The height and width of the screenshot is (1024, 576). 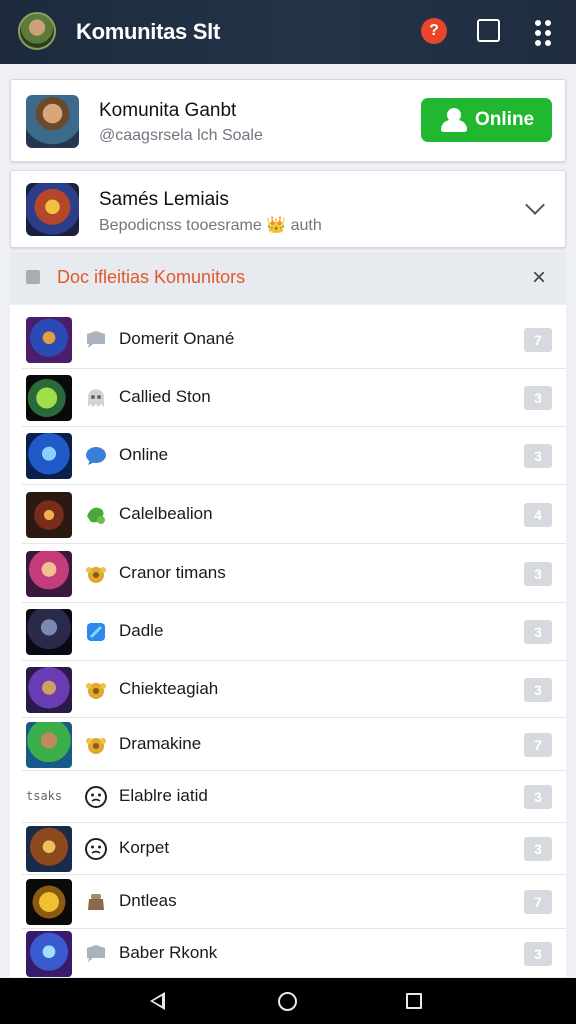 What do you see at coordinates (294, 632) in the screenshot?
I see `list-item: Dadle 3` at bounding box center [294, 632].